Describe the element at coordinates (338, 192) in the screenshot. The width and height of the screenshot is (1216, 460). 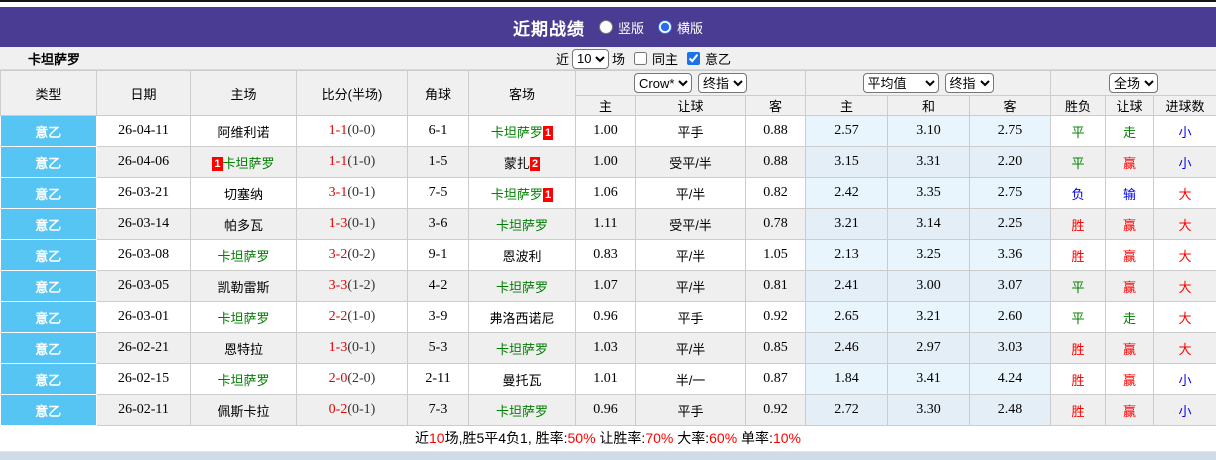
I see `fulltime-score: 3-1` at that location.